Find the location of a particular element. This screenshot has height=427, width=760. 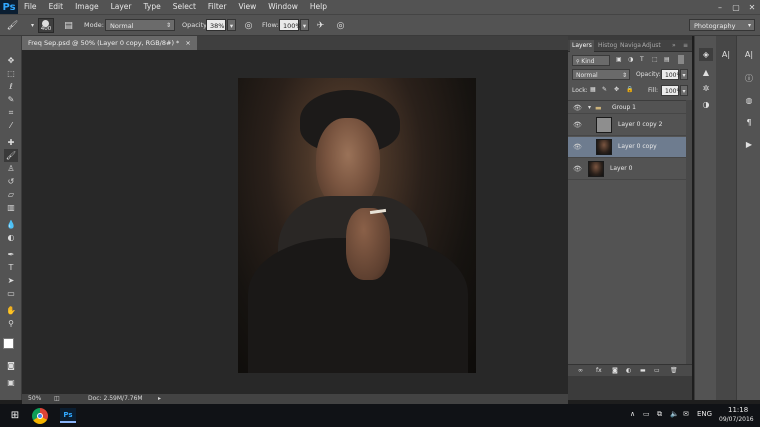

language-indicator: ENG is located at coordinates (704, 414).